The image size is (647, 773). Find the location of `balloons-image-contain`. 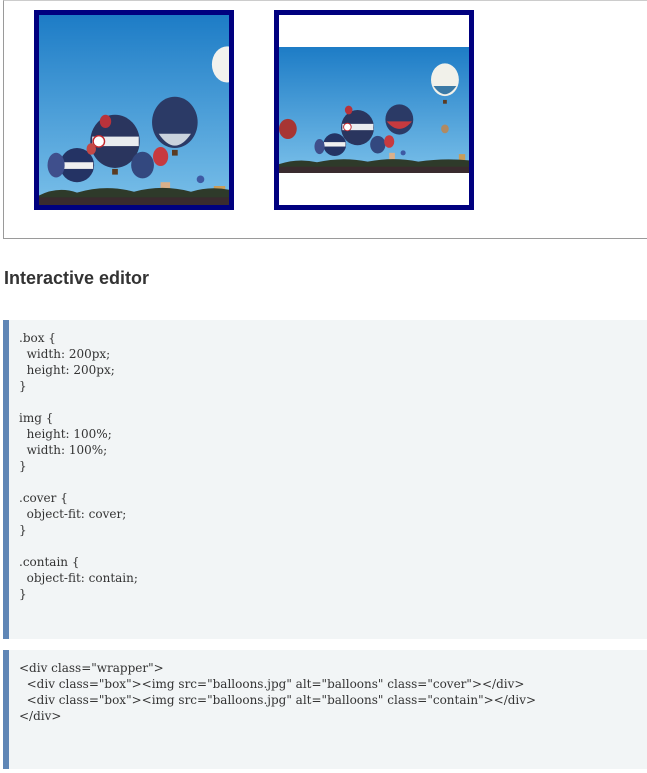

balloons-image-contain is located at coordinates (374, 110).